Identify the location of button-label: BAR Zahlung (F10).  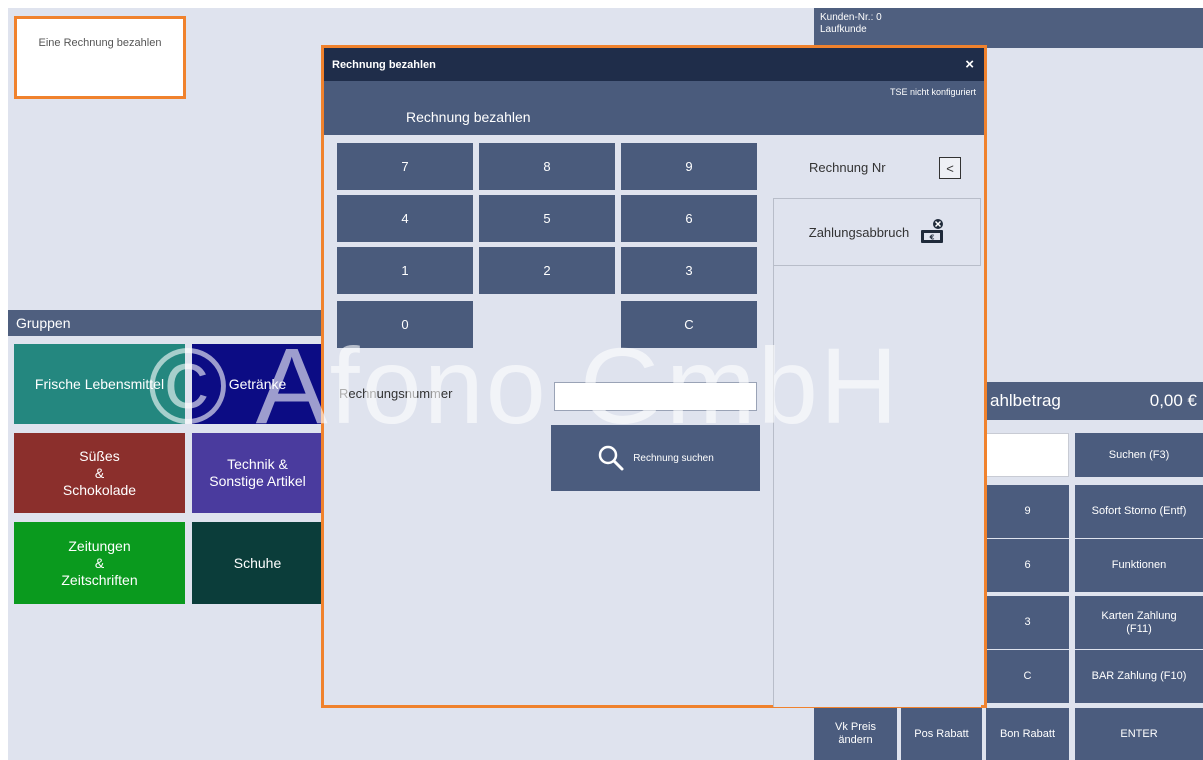
(1139, 676).